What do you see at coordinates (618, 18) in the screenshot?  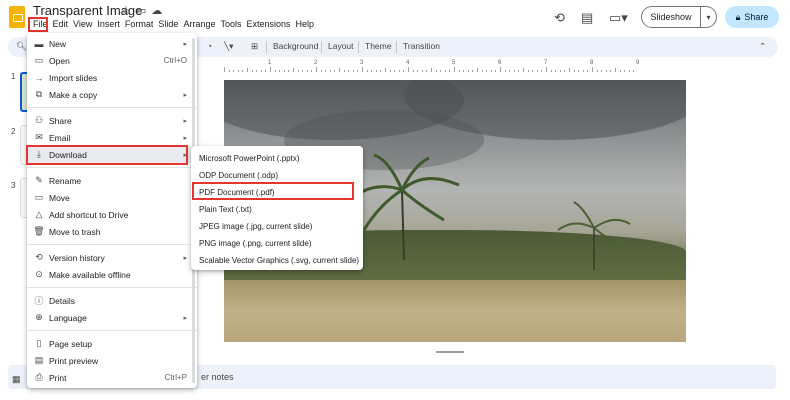 I see `meet-icon: ▭▾` at bounding box center [618, 18].